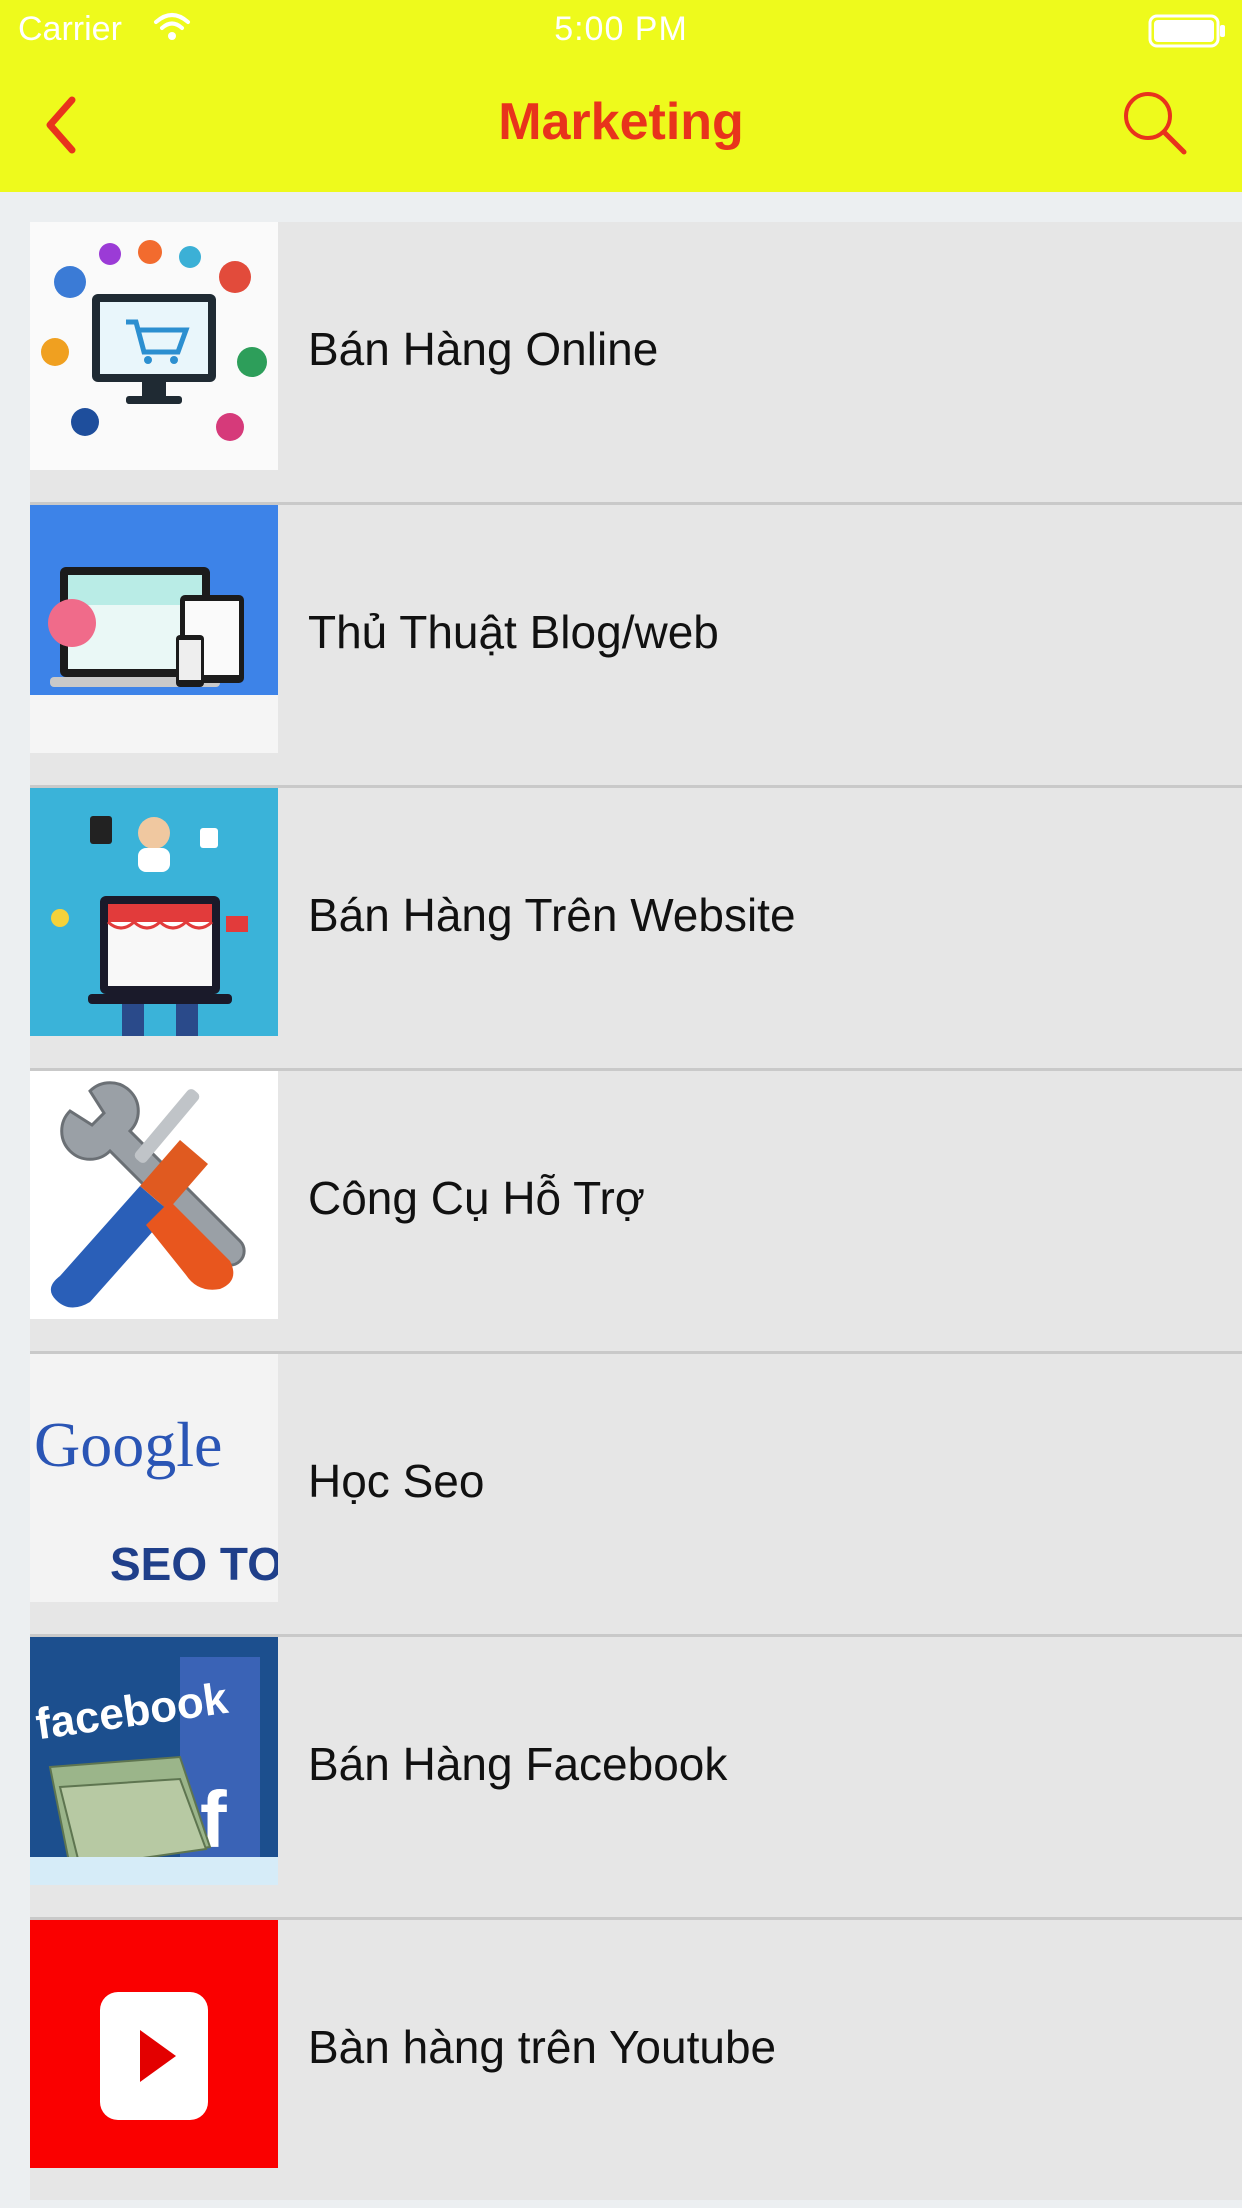 Image resolution: width=1242 pixels, height=2208 pixels. I want to click on list-item: Công Cụ Hỗ Trợ, so click(636, 1212).